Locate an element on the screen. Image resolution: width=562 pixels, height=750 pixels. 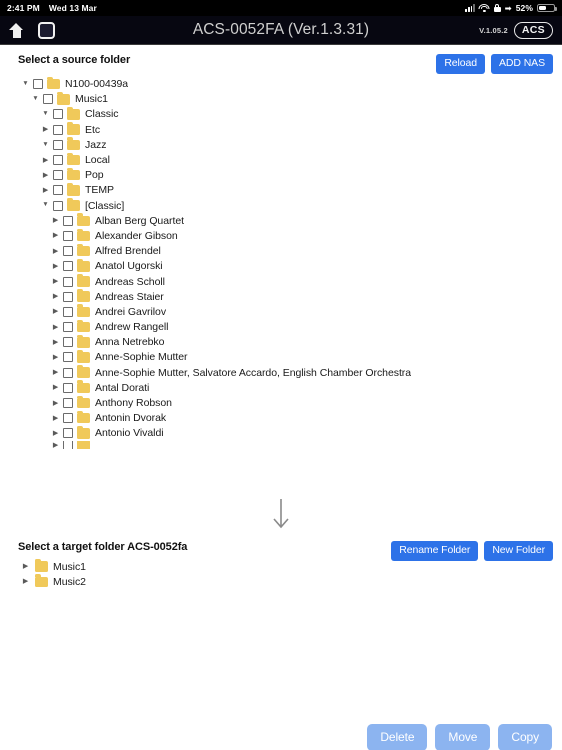
tree-row: ▶ TEMP is located at coordinates (281, 190).